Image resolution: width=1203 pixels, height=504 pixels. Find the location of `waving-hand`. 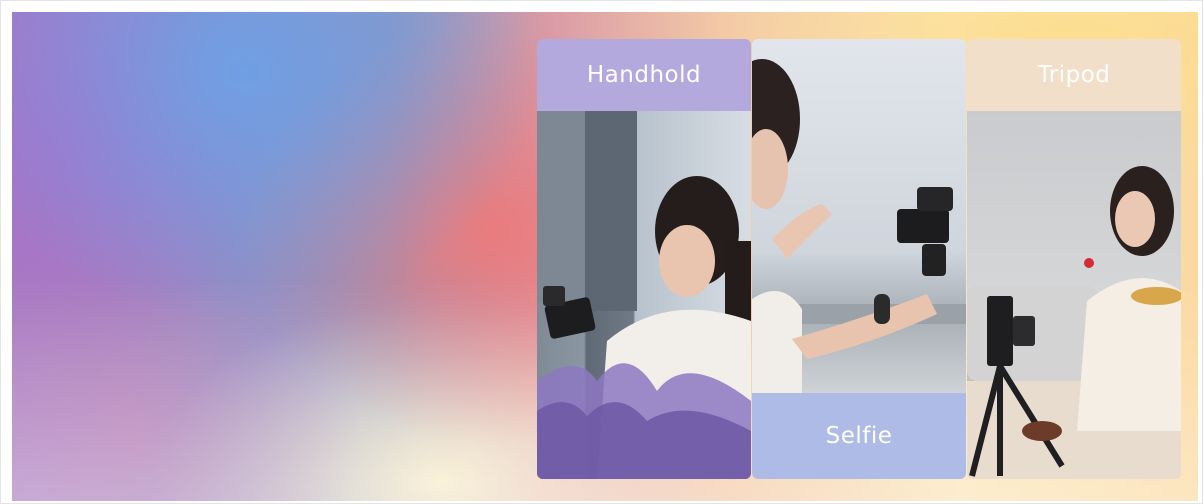

waving-hand is located at coordinates (802, 231).